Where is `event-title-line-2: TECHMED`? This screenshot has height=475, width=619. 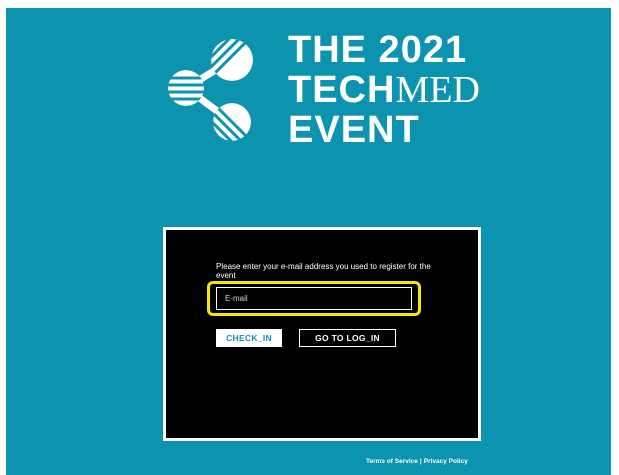 event-title-line-2: TECHMED is located at coordinates (384, 90).